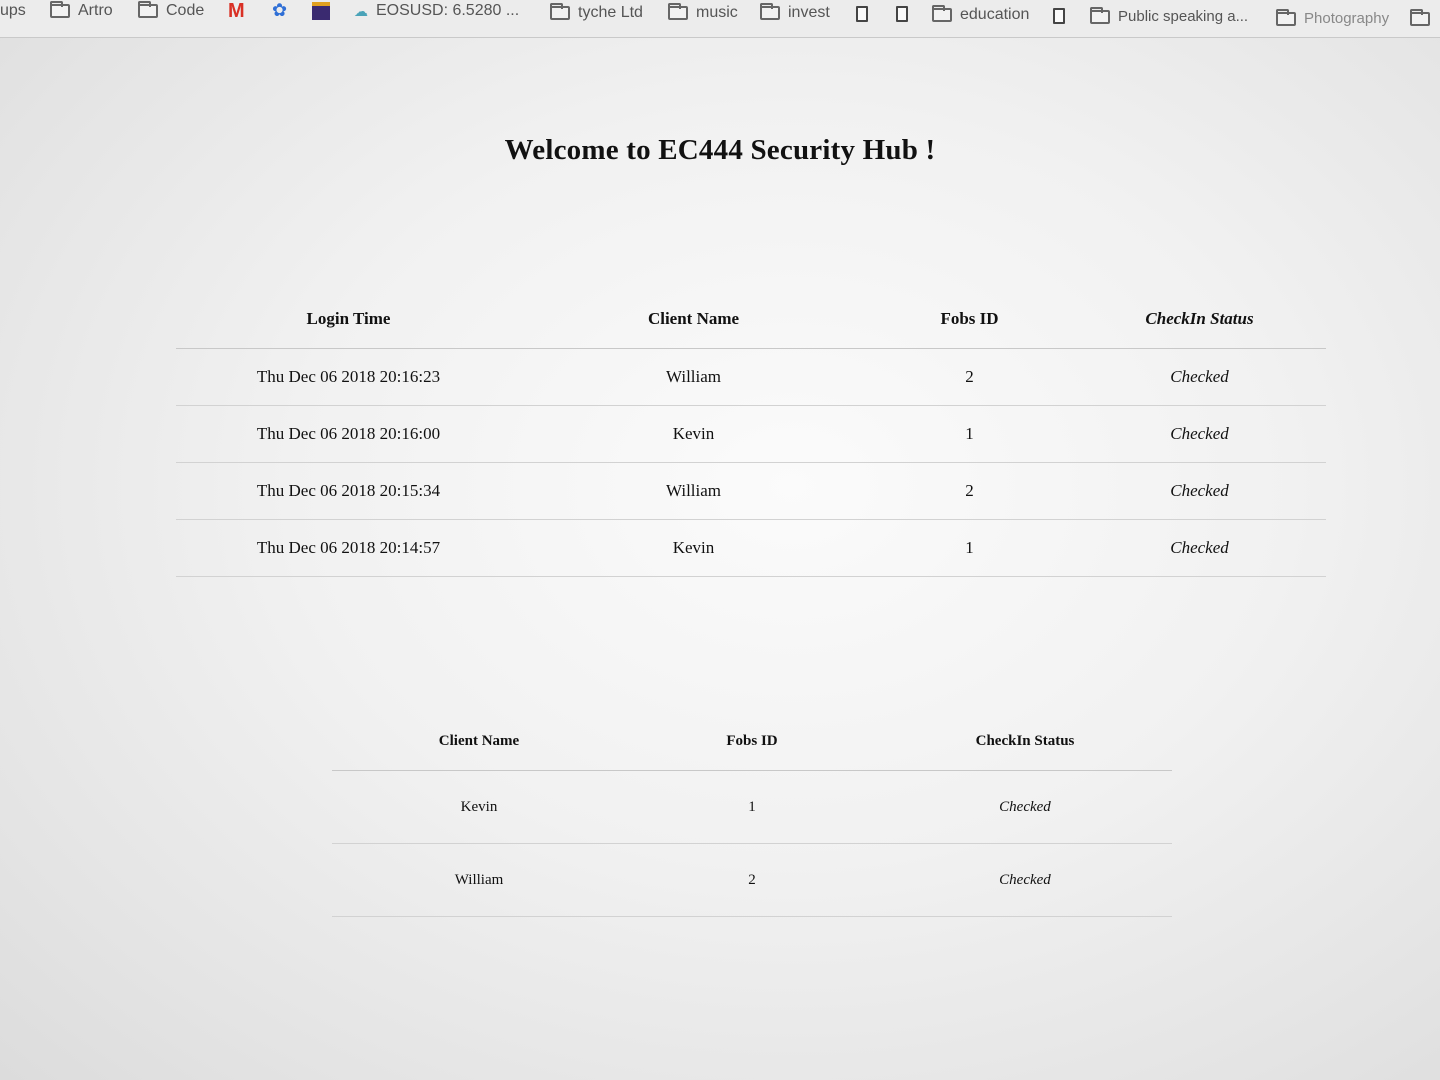 This screenshot has width=1440, height=1080. Describe the element at coordinates (348, 319) in the screenshot. I see `column-header-login-time: Login Time` at that location.